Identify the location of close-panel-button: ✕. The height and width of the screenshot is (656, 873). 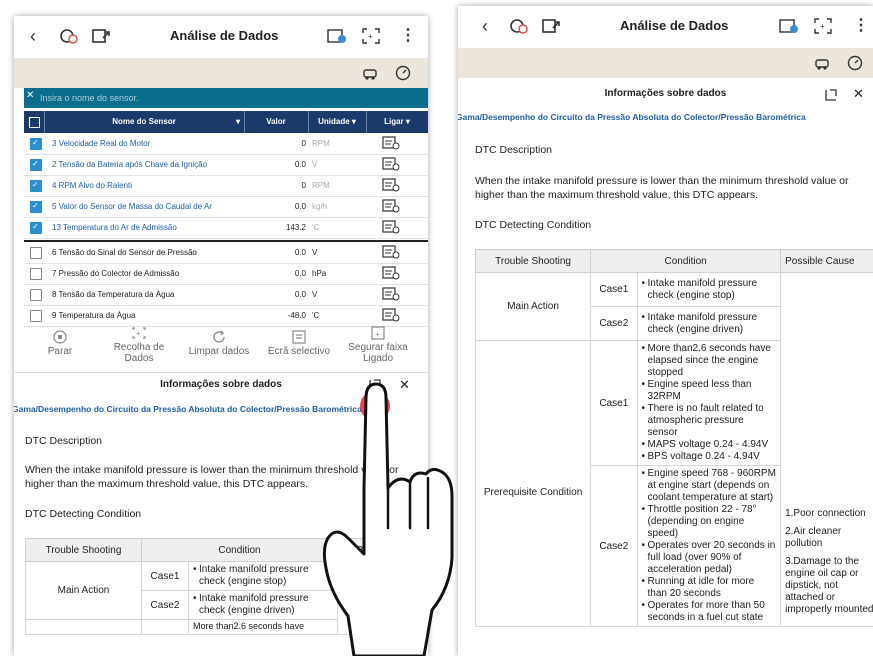
(404, 385).